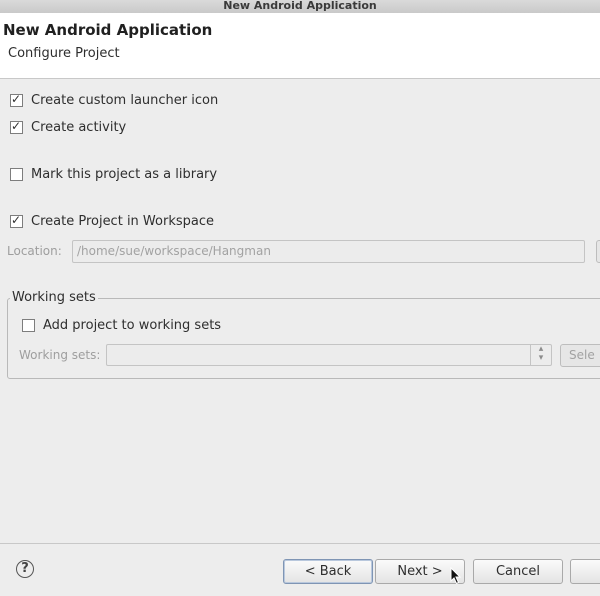 This screenshot has width=600, height=596. I want to click on checkbox-label: Add project to working sets, so click(132, 325).